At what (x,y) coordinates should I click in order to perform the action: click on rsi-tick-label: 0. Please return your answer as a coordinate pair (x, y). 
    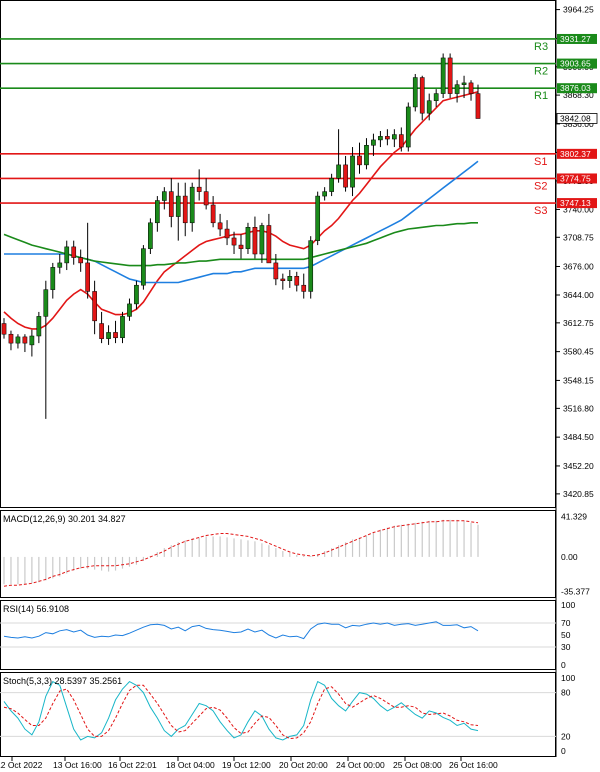
    Looking at the image, I should click on (563, 665).